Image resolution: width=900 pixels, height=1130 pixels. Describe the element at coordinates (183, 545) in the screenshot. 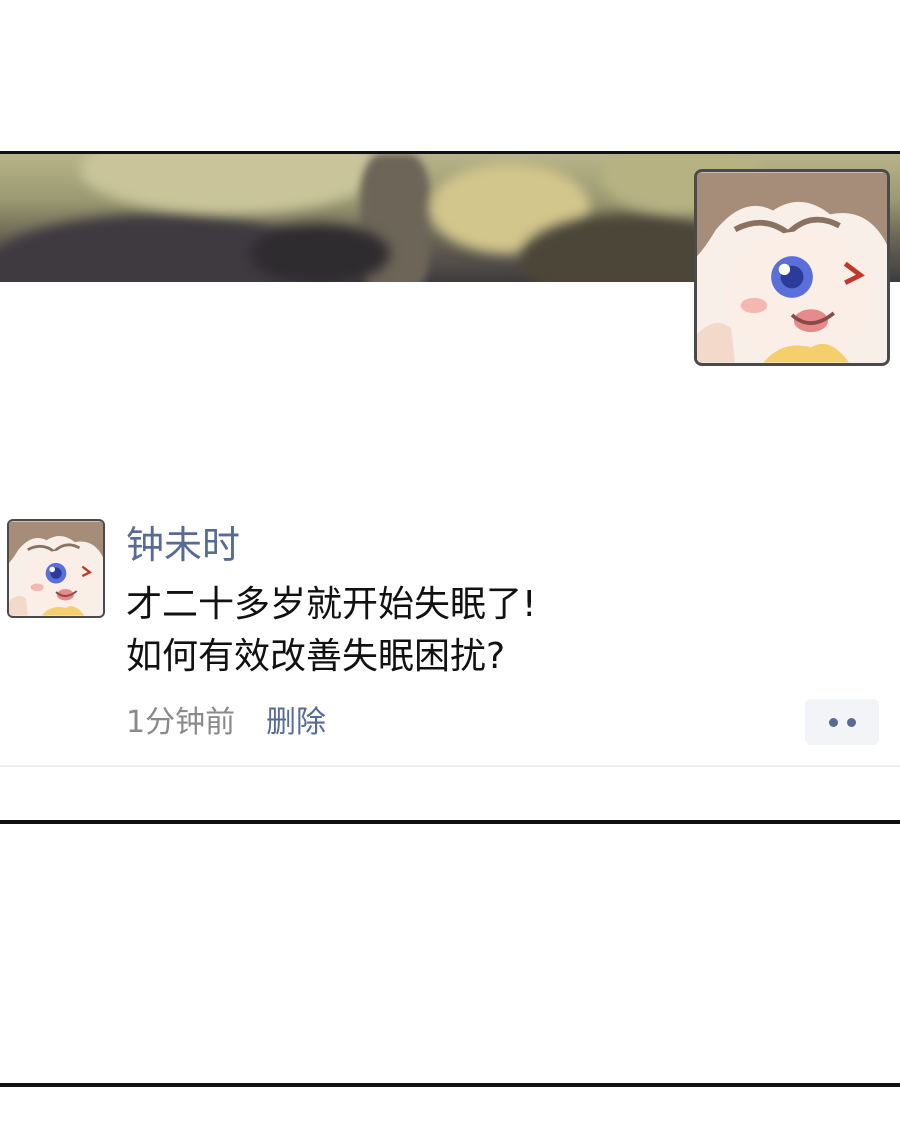

I see `post-username: 钟未时` at that location.